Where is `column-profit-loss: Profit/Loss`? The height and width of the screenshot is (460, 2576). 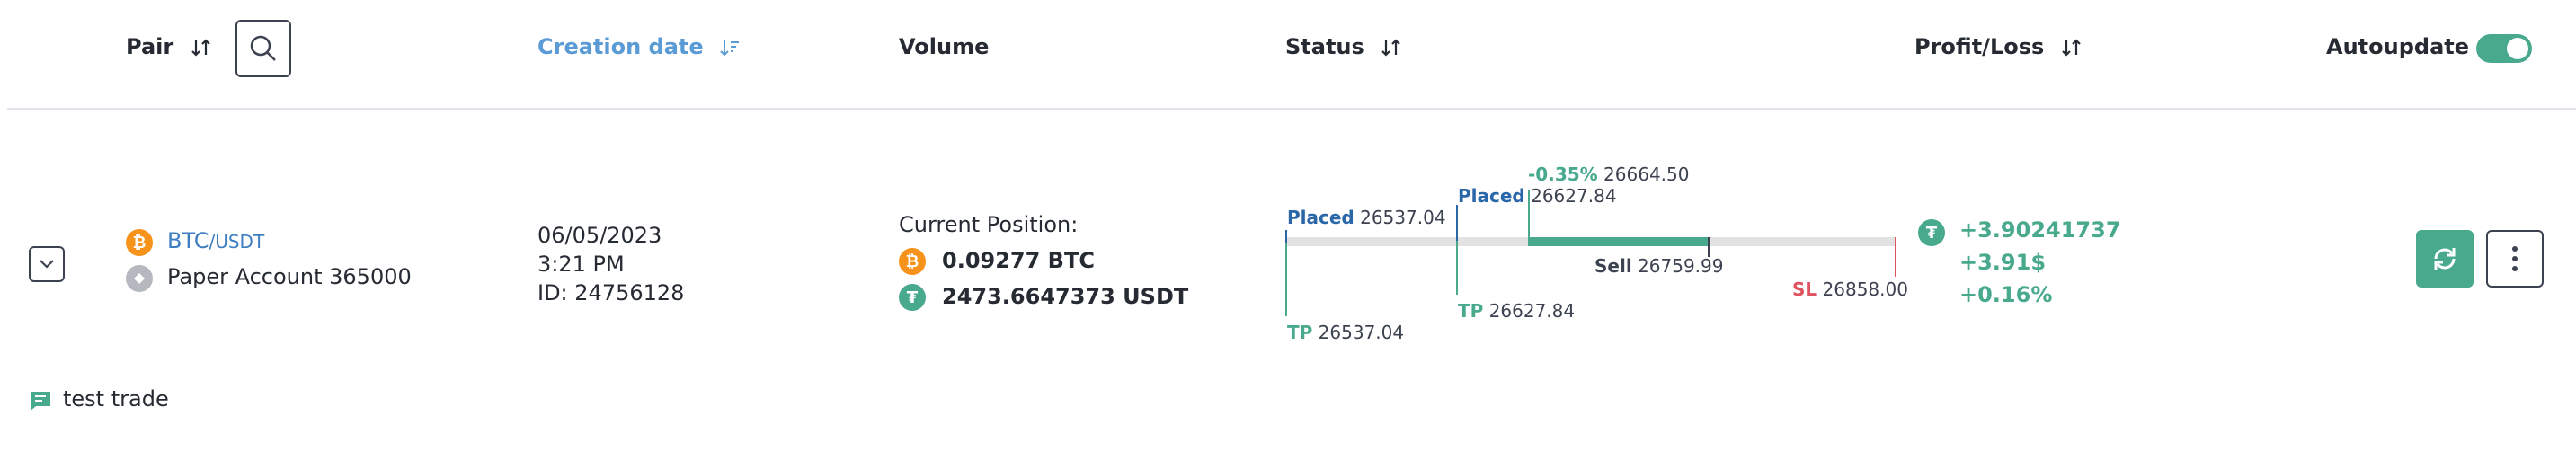
column-profit-loss: Profit/Loss is located at coordinates (1998, 46).